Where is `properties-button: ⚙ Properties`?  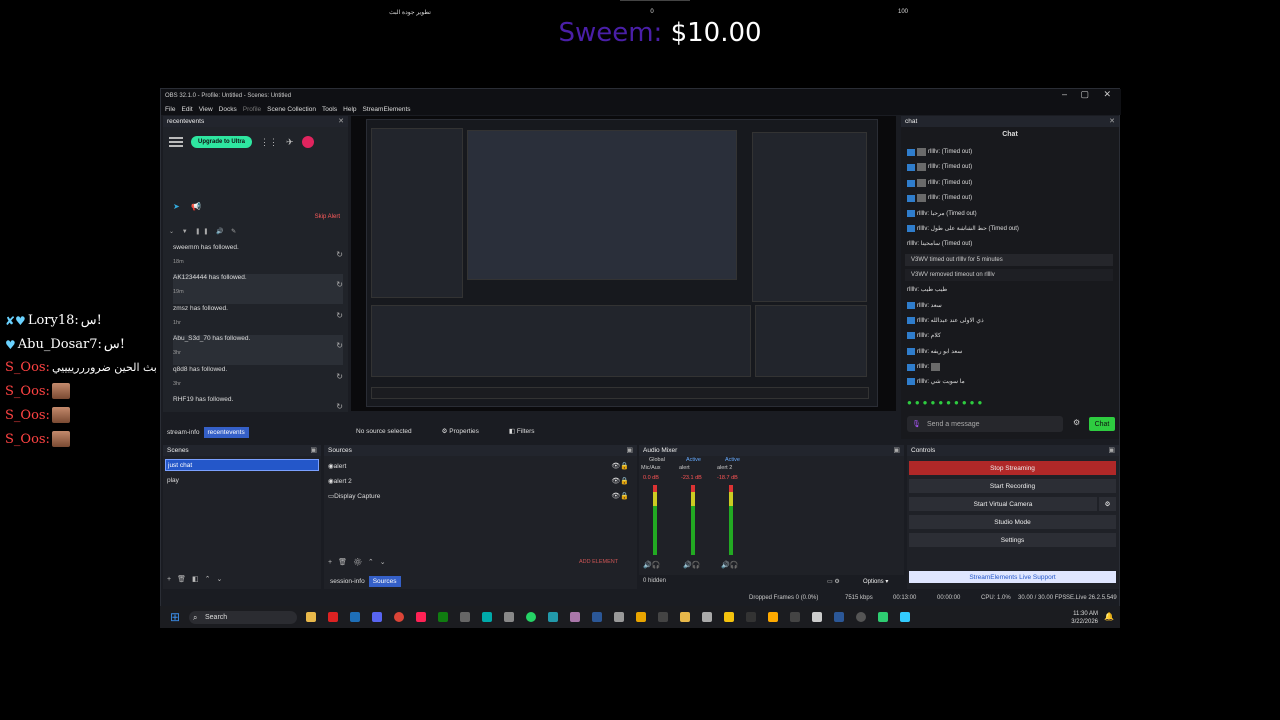
properties-button: ⚙ Properties is located at coordinates (460, 431).